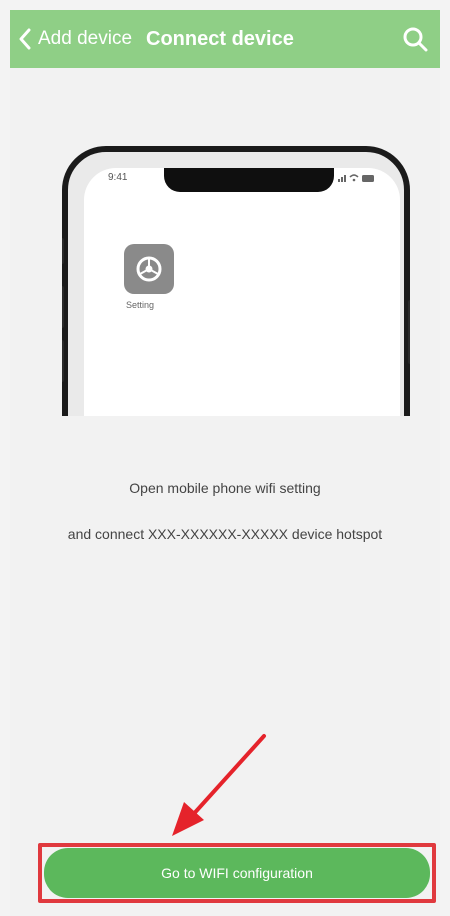 The image size is (450, 916). Describe the element at coordinates (415, 39) in the screenshot. I see `search-icon` at that location.